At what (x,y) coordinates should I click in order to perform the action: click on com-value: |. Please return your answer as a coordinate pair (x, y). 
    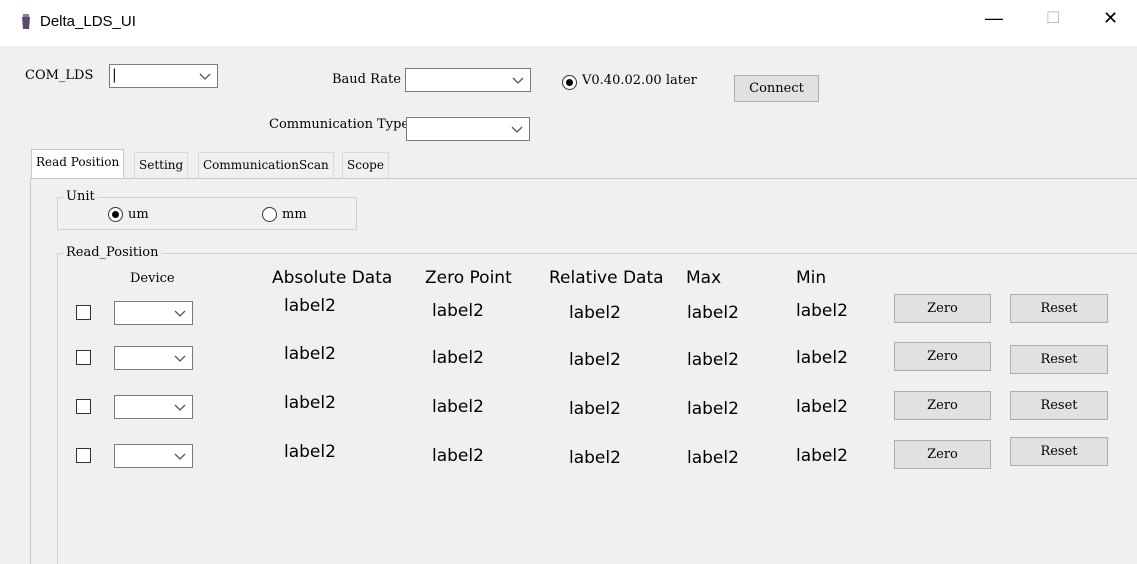
    Looking at the image, I should click on (114, 75).